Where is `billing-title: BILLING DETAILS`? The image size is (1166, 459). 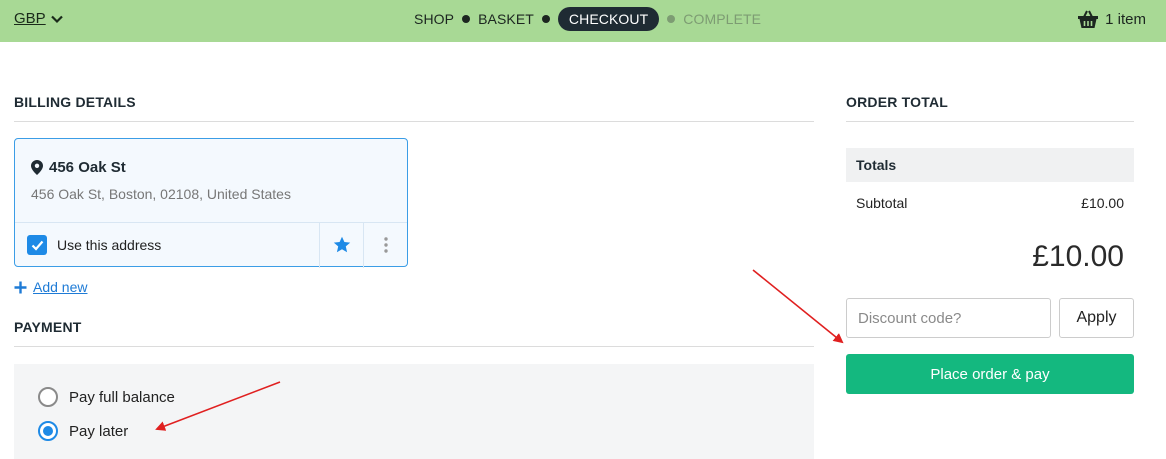
billing-title: BILLING DETAILS is located at coordinates (75, 102).